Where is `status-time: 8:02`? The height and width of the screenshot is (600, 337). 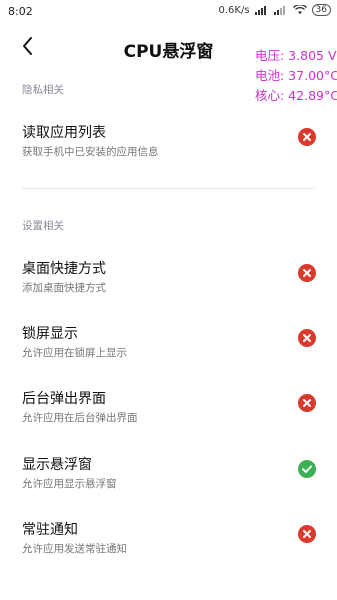
status-time: 8:02 is located at coordinates (20, 11).